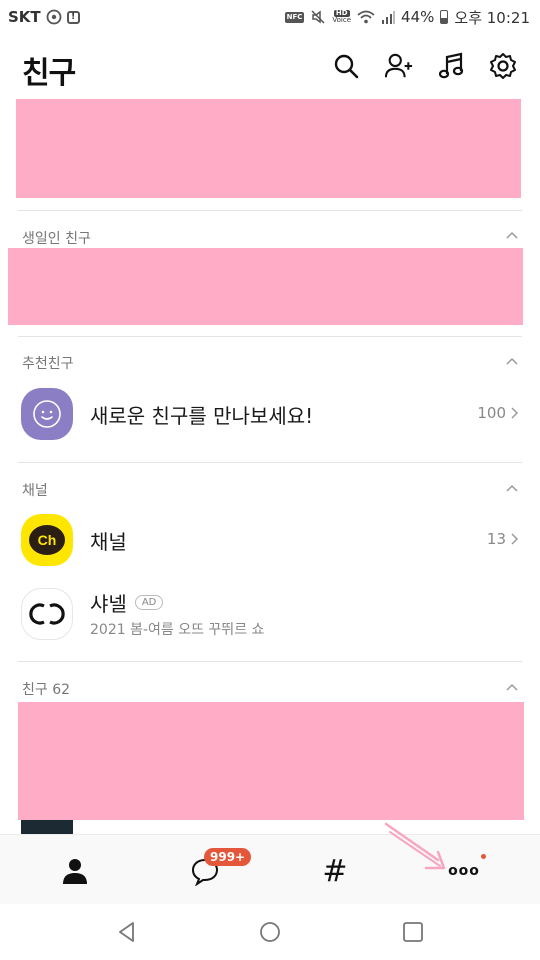 This screenshot has height=960, width=540. Describe the element at coordinates (294, 17) in the screenshot. I see `nfc-icon: NFC` at that location.